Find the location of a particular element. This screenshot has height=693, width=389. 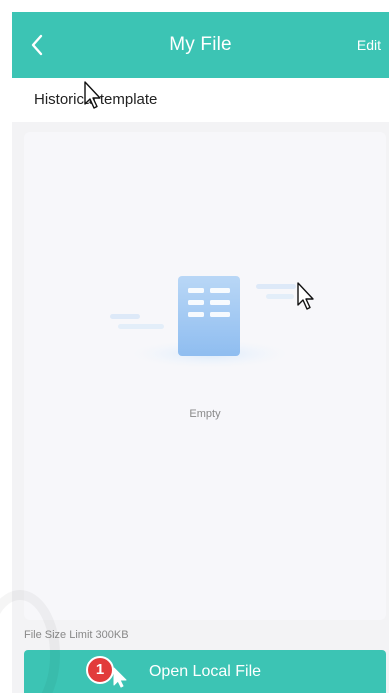

section-title: Historical template is located at coordinates (96, 99).